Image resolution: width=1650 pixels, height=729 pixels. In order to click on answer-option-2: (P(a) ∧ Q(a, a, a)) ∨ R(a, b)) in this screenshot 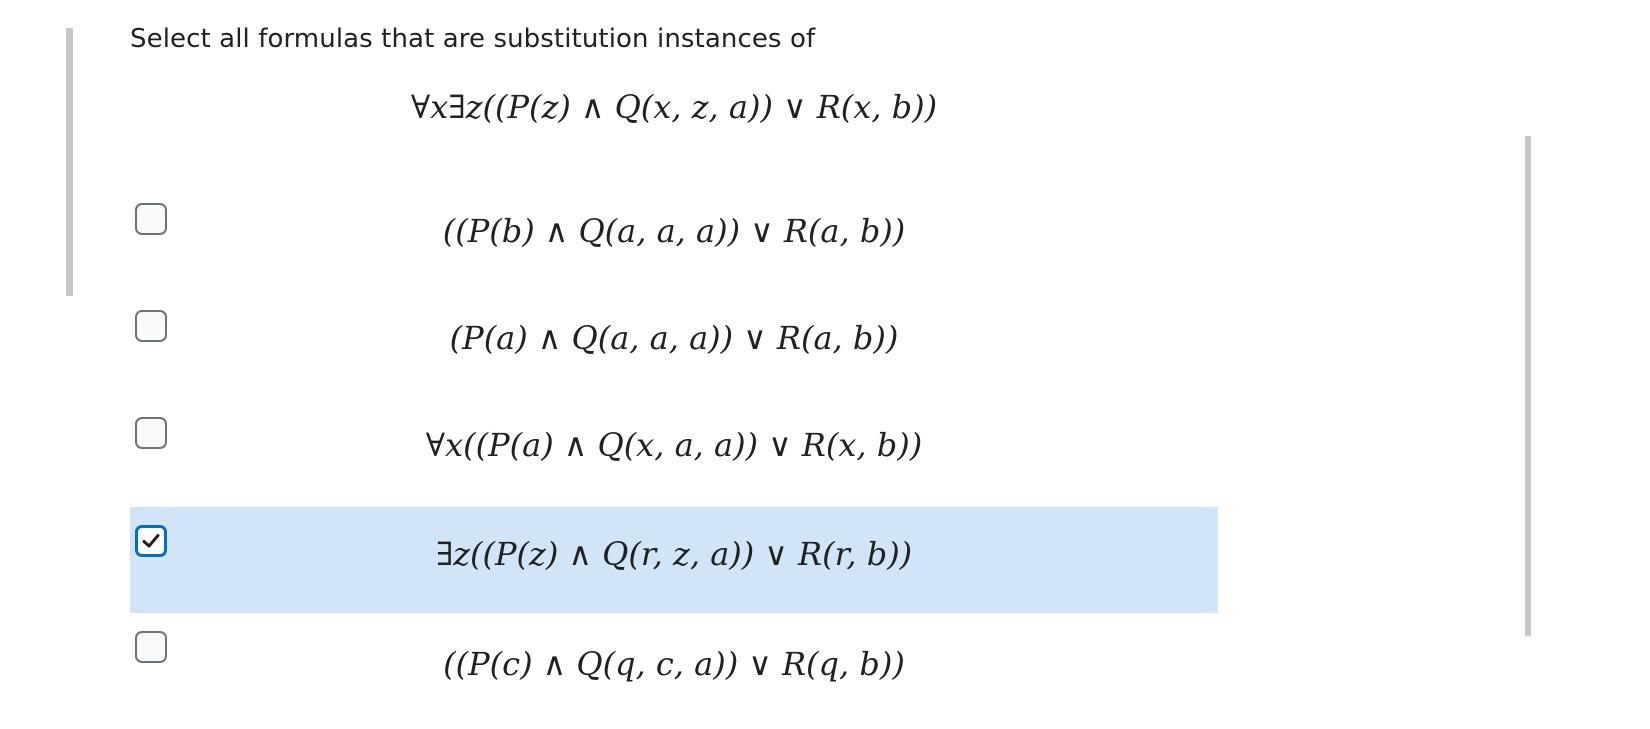, I will do `click(674, 328)`.